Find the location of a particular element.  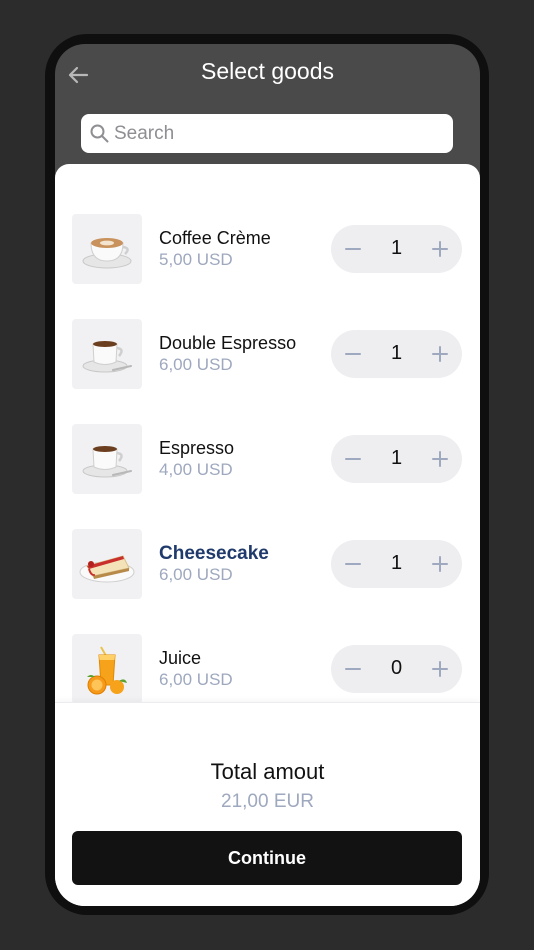

product-price: 5,00 USD is located at coordinates (196, 259).